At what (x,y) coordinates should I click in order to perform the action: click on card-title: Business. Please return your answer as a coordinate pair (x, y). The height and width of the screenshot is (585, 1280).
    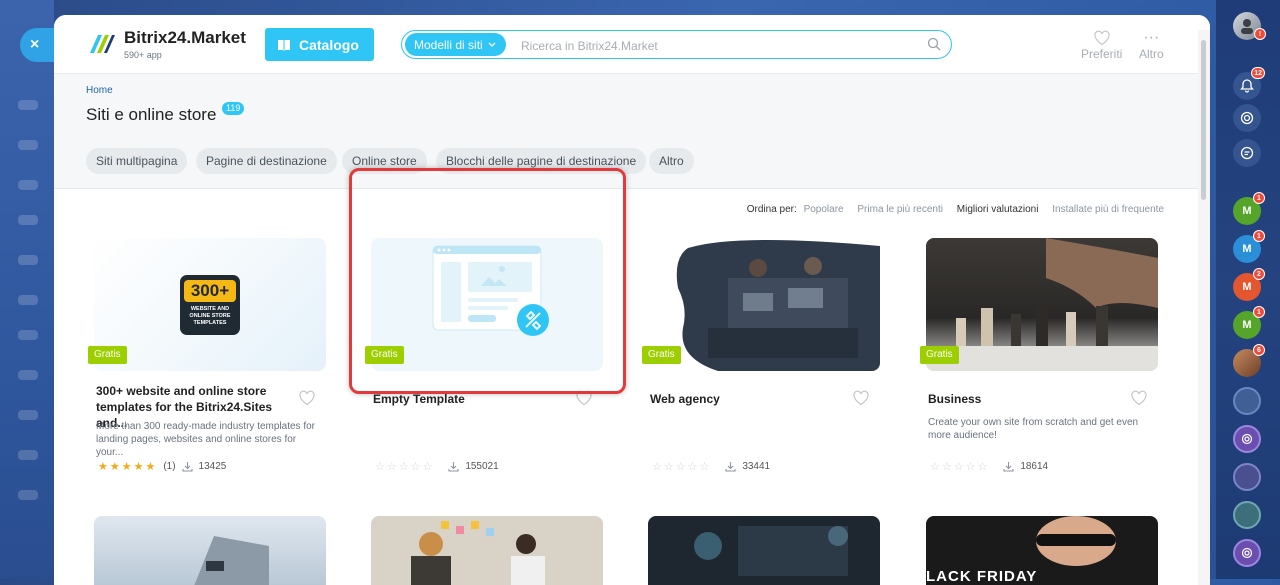
    Looking at the image, I should click on (1025, 399).